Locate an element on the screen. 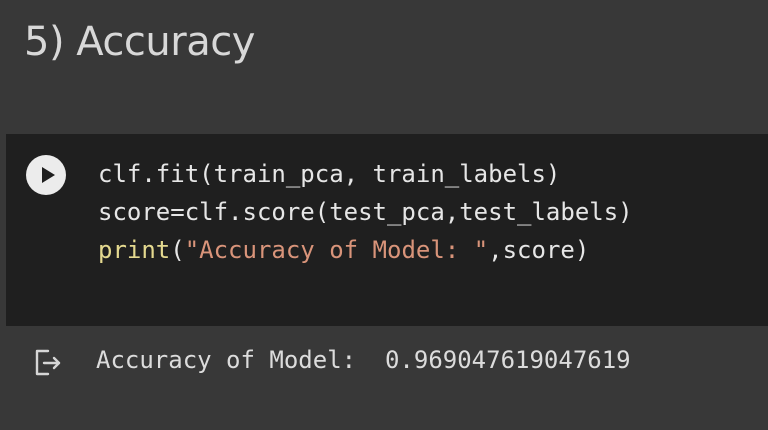 The height and width of the screenshot is (430, 768). code-args: ,score) is located at coordinates (539, 250).